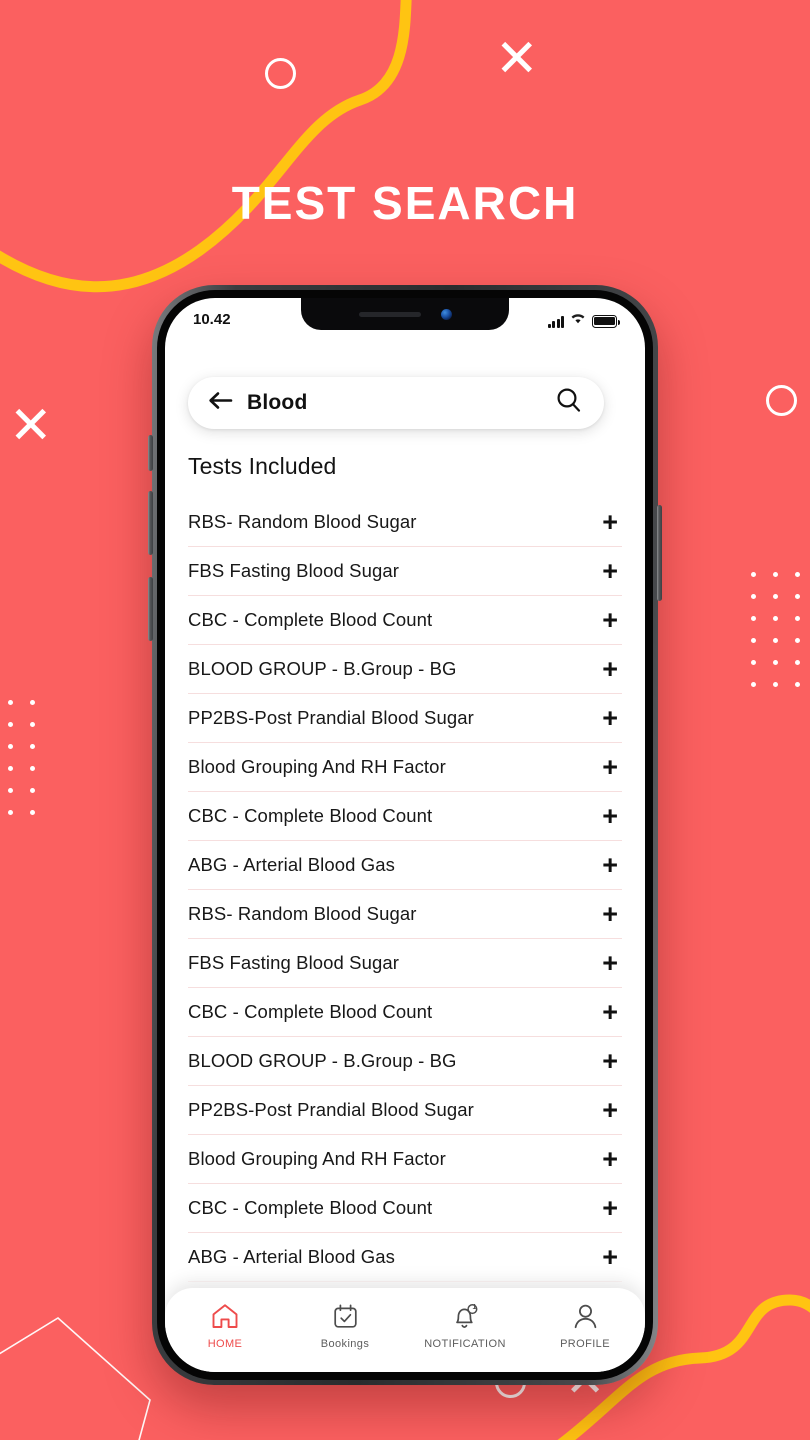 The image size is (810, 1440). I want to click on home-icon, so click(225, 1316).